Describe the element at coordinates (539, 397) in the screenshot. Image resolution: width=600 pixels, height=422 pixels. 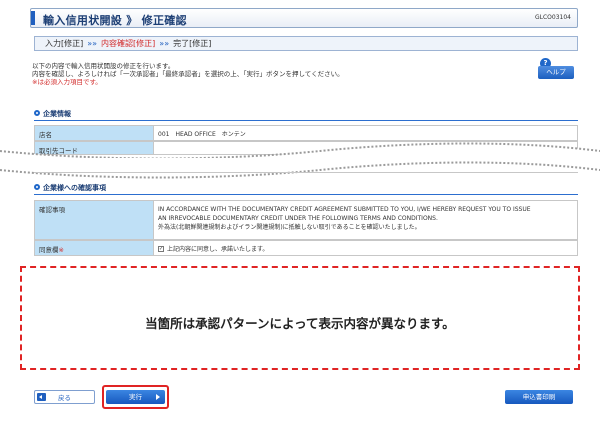
I see `print-application-button: 申込書印刷` at that location.